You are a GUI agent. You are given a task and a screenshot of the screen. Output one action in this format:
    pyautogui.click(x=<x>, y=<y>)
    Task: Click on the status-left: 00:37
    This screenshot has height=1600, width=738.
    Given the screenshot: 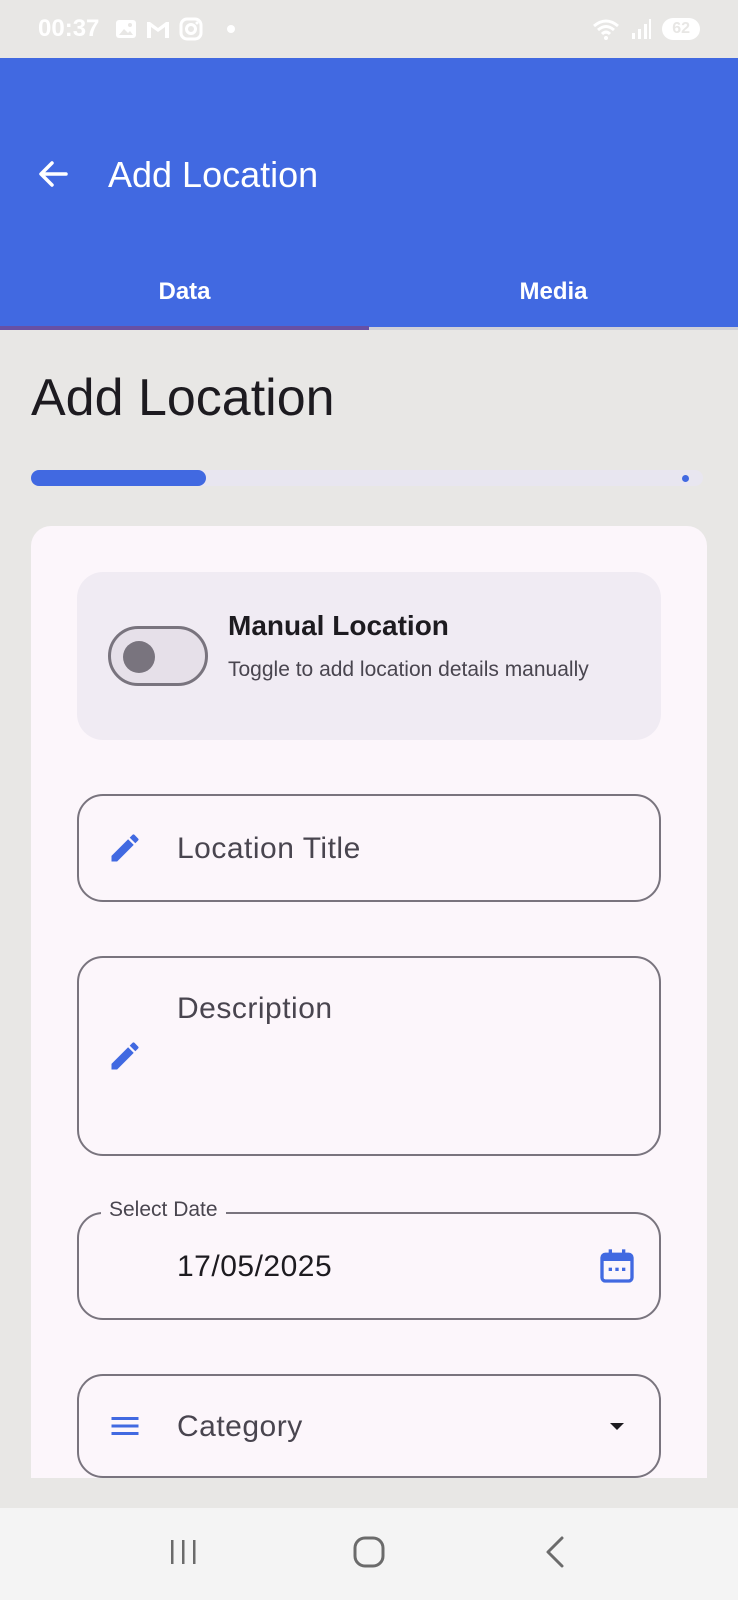 What is the action you would take?
    pyautogui.click(x=137, y=29)
    